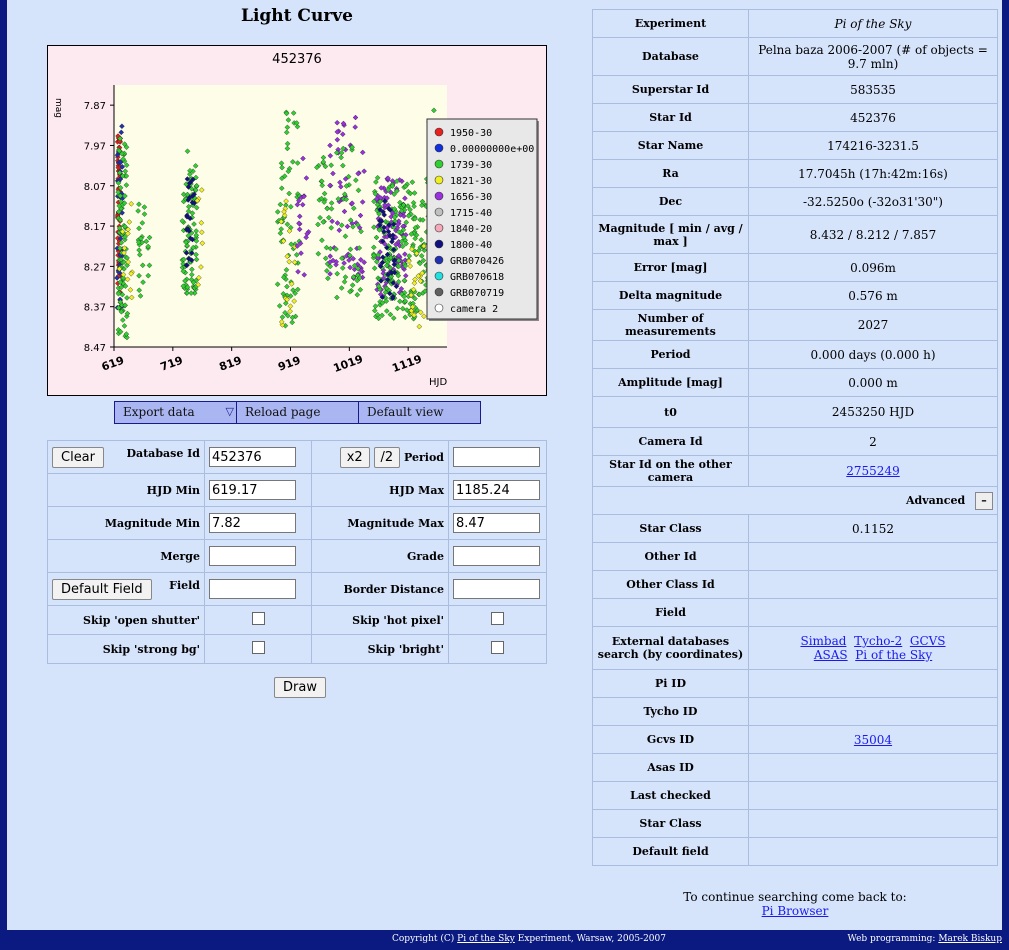 The width and height of the screenshot is (1009, 950). I want to click on x-axis-label: HJD, so click(438, 382).